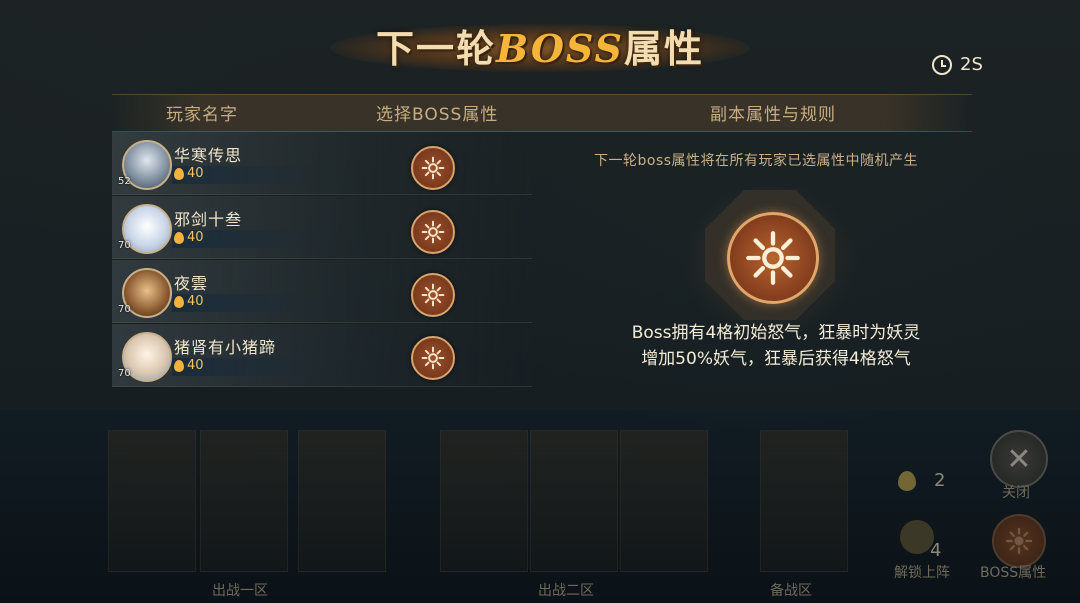  I want to click on boss-attr-button, so click(1019, 541).